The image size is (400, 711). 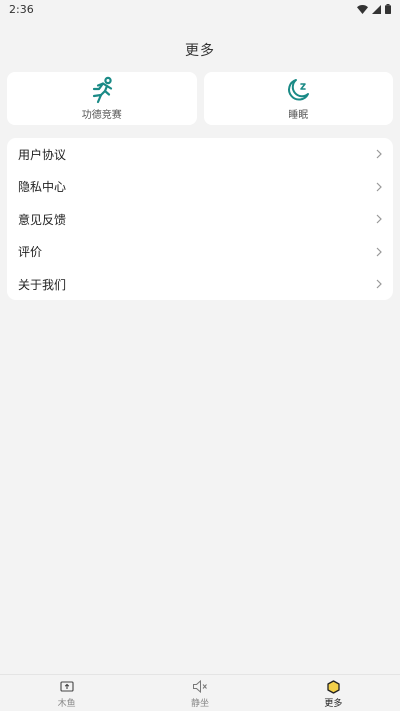 I want to click on wooden-fish-icon, so click(x=67, y=687).